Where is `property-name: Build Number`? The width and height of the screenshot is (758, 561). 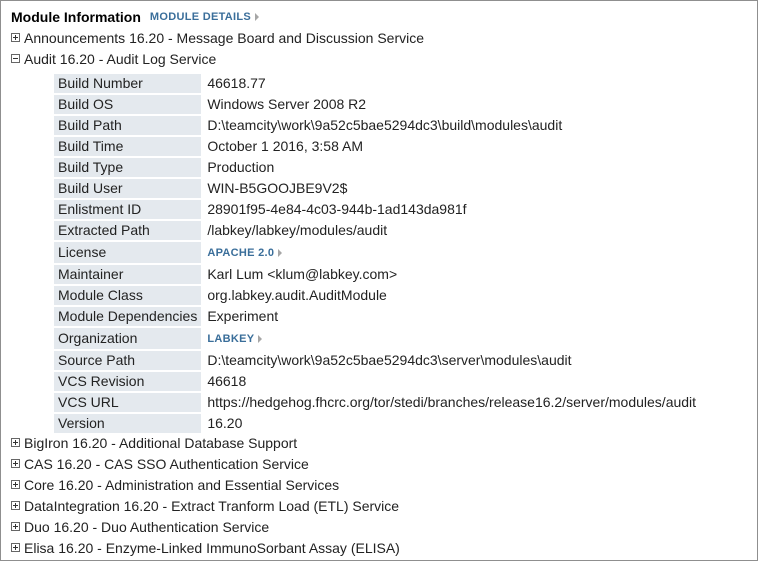 property-name: Build Number is located at coordinates (128, 83).